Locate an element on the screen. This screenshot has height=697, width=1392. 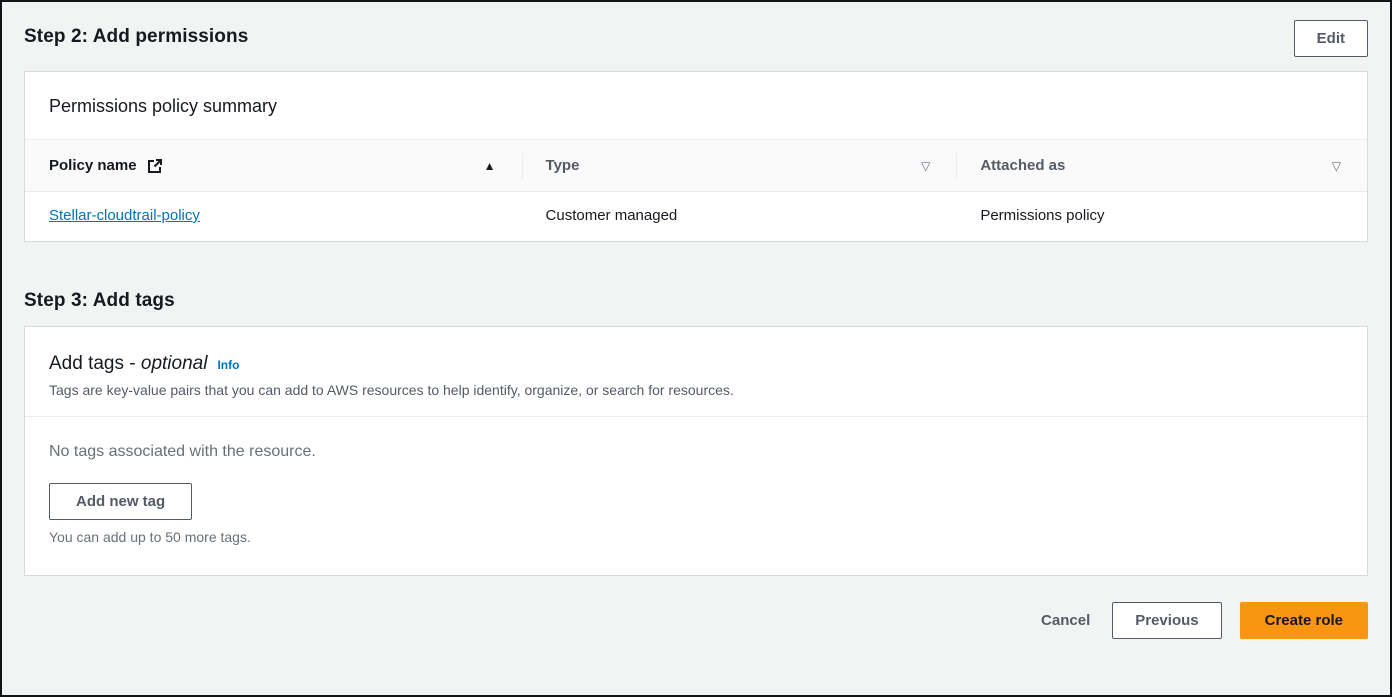
permissions-summary-title: Permissions policy summary is located at coordinates (163, 106).